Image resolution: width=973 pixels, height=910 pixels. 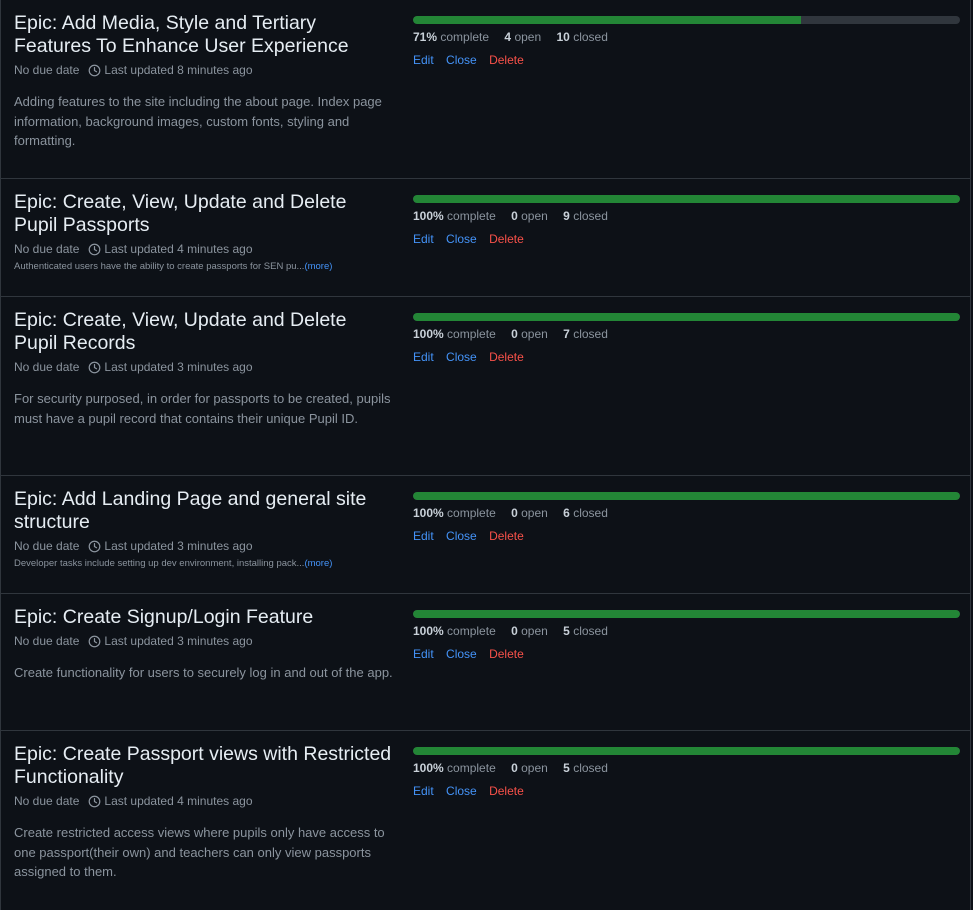 What do you see at coordinates (563, 37) in the screenshot?
I see `closed-count: 10` at bounding box center [563, 37].